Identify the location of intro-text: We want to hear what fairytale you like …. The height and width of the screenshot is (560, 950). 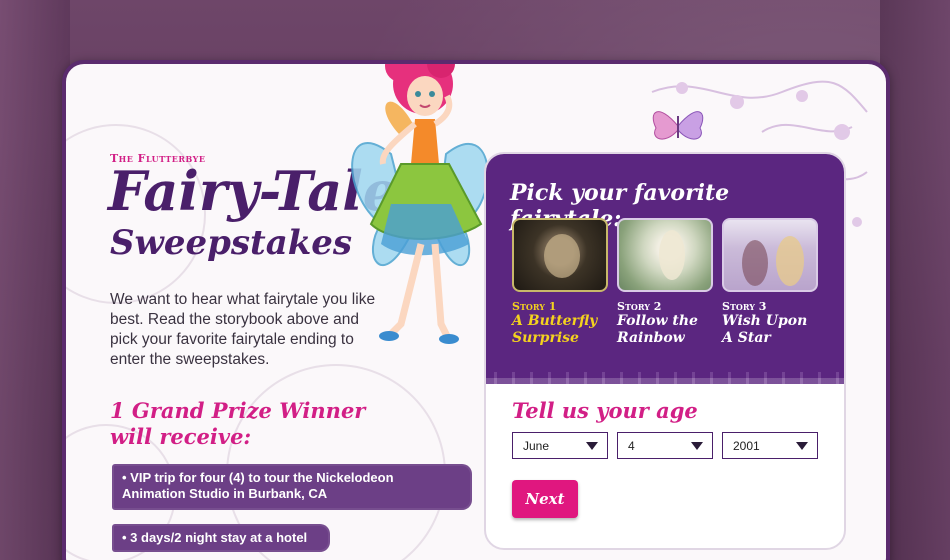
(243, 329).